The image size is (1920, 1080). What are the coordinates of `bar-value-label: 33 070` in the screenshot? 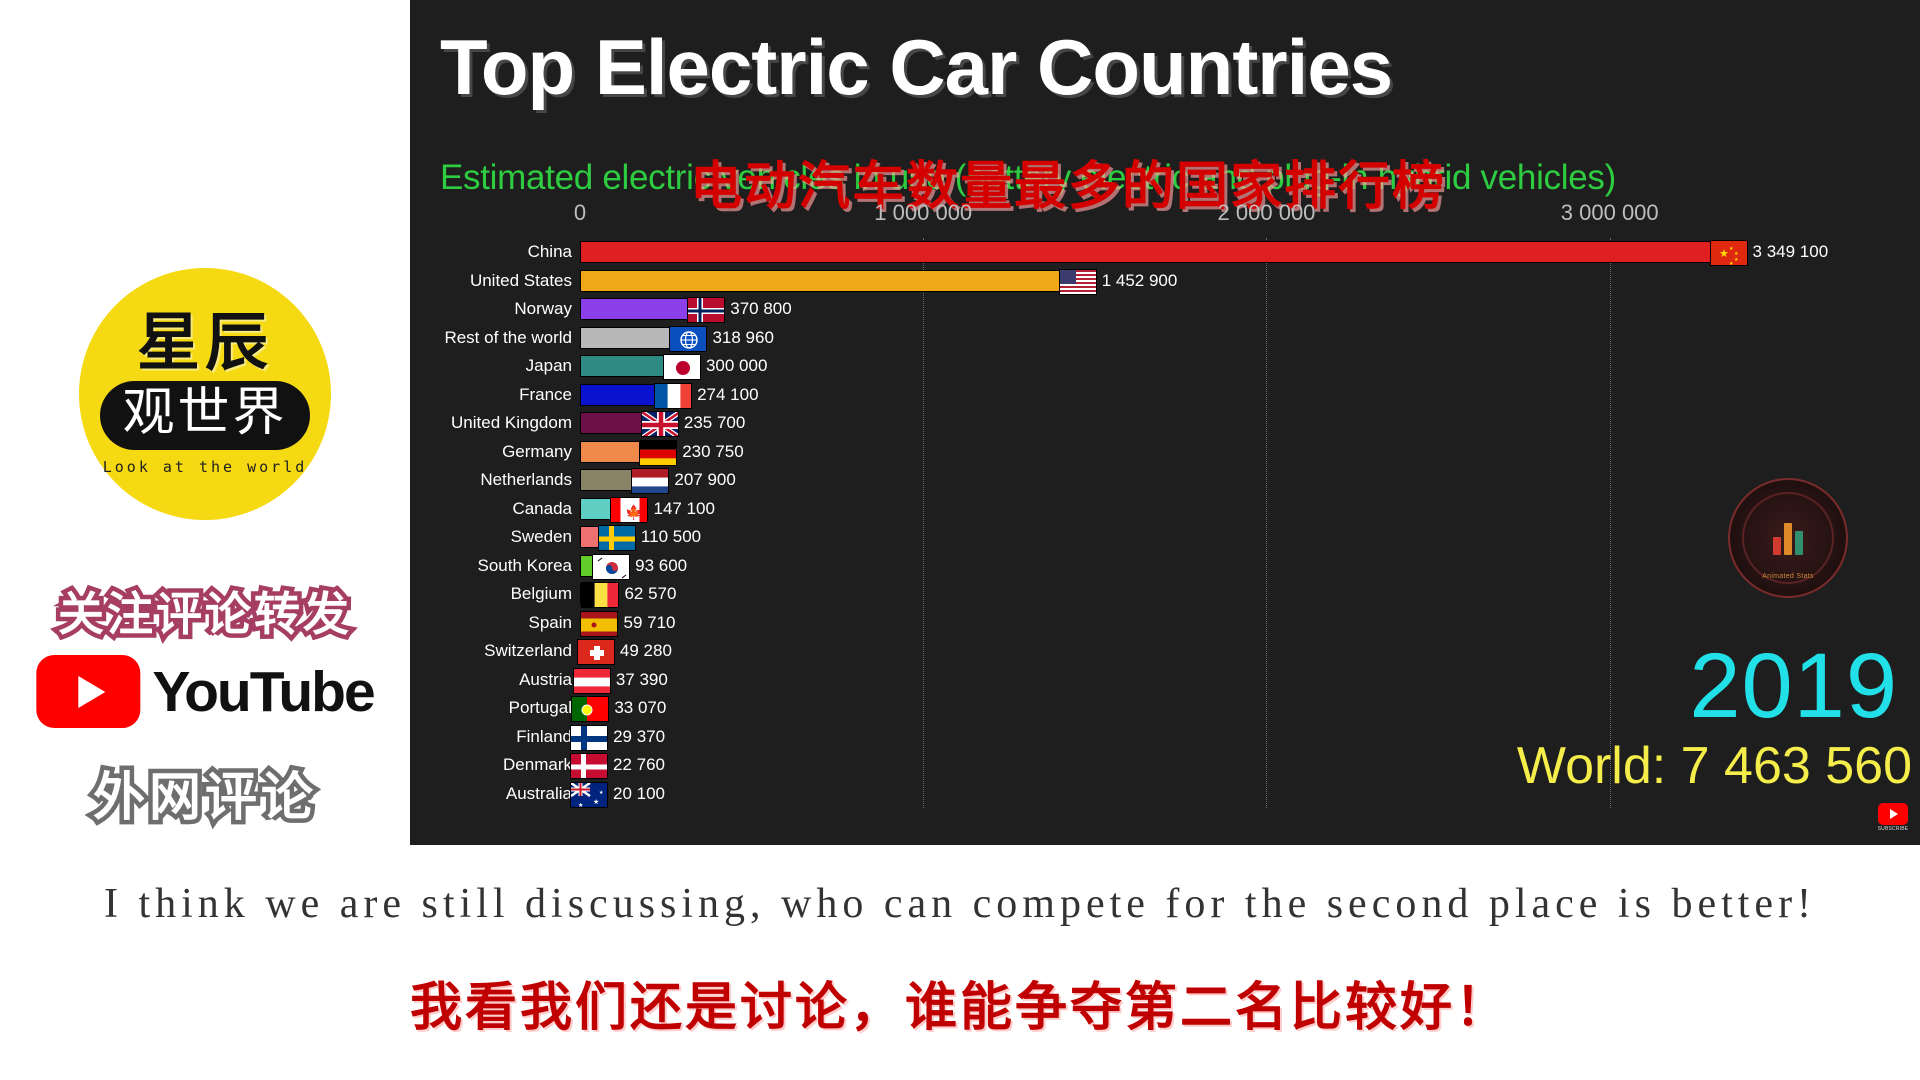 It's located at (640, 708).